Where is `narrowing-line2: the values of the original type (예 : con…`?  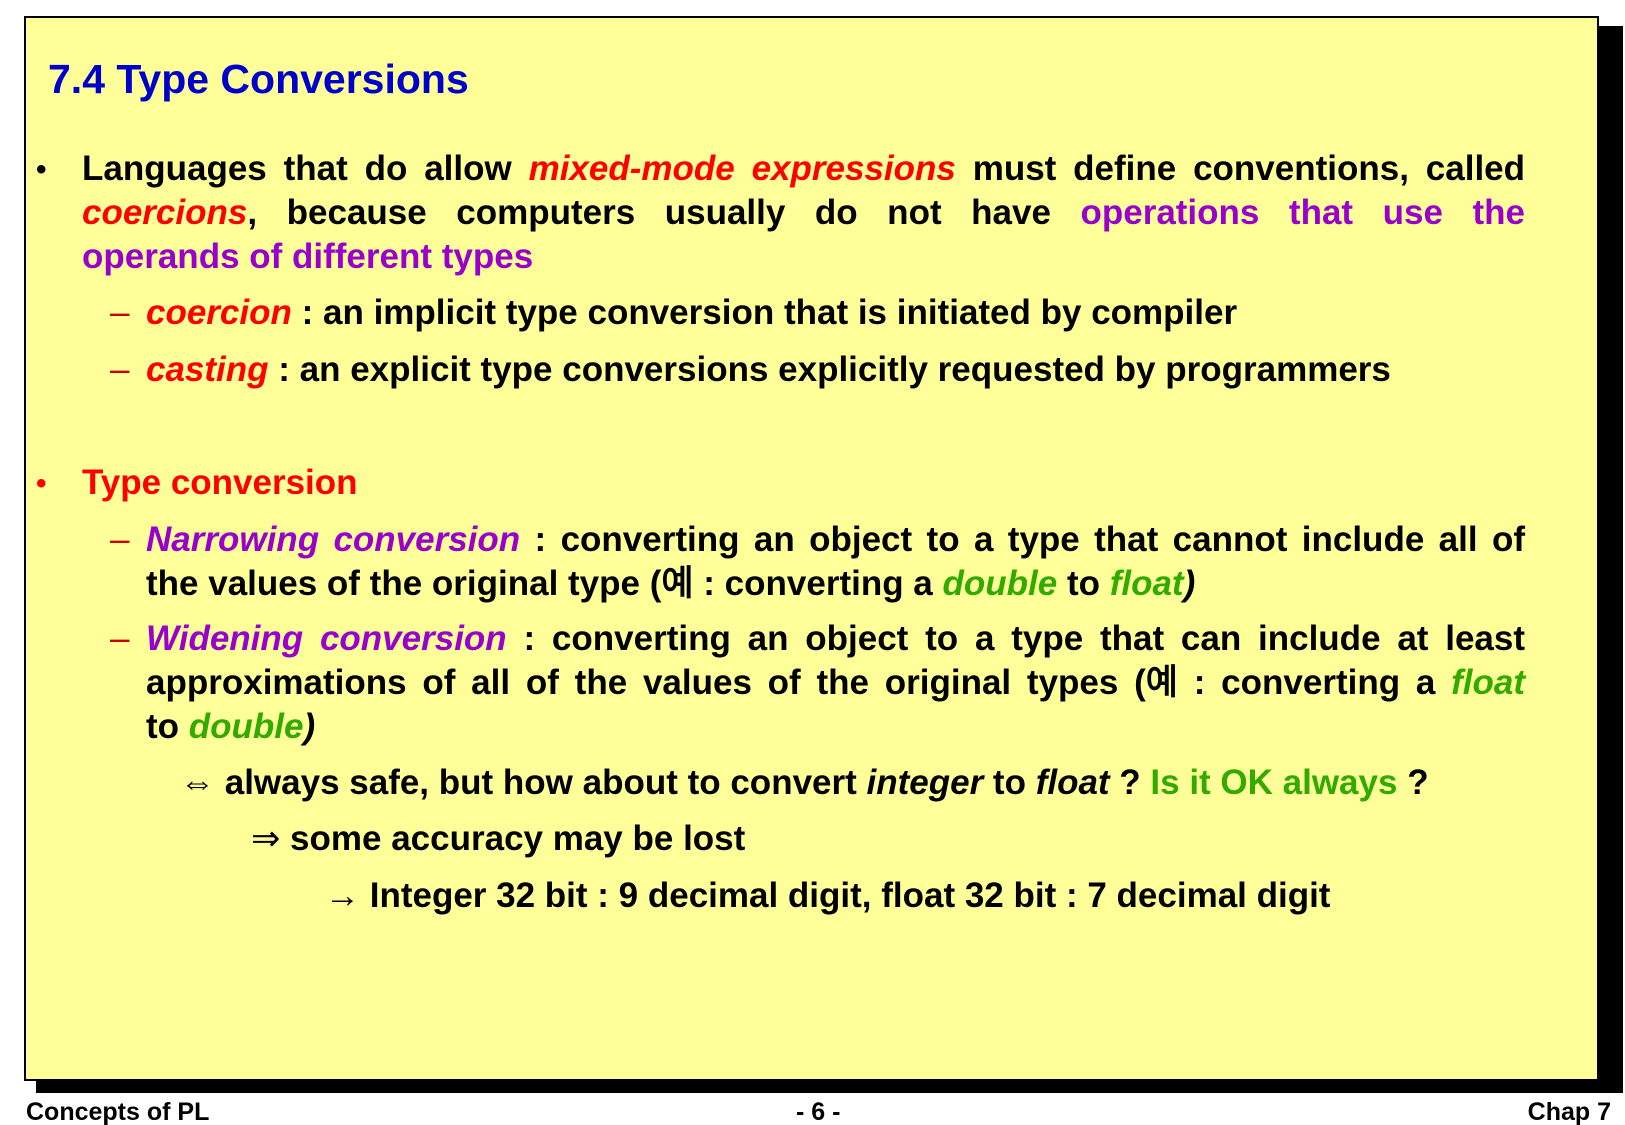
narrowing-line2: the values of the original type (예 : con… is located at coordinates (670, 584).